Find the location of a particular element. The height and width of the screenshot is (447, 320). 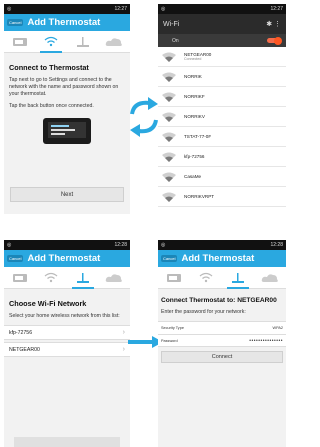

wifi-network-name: NORRIKVRPT is located at coordinates (199, 196).